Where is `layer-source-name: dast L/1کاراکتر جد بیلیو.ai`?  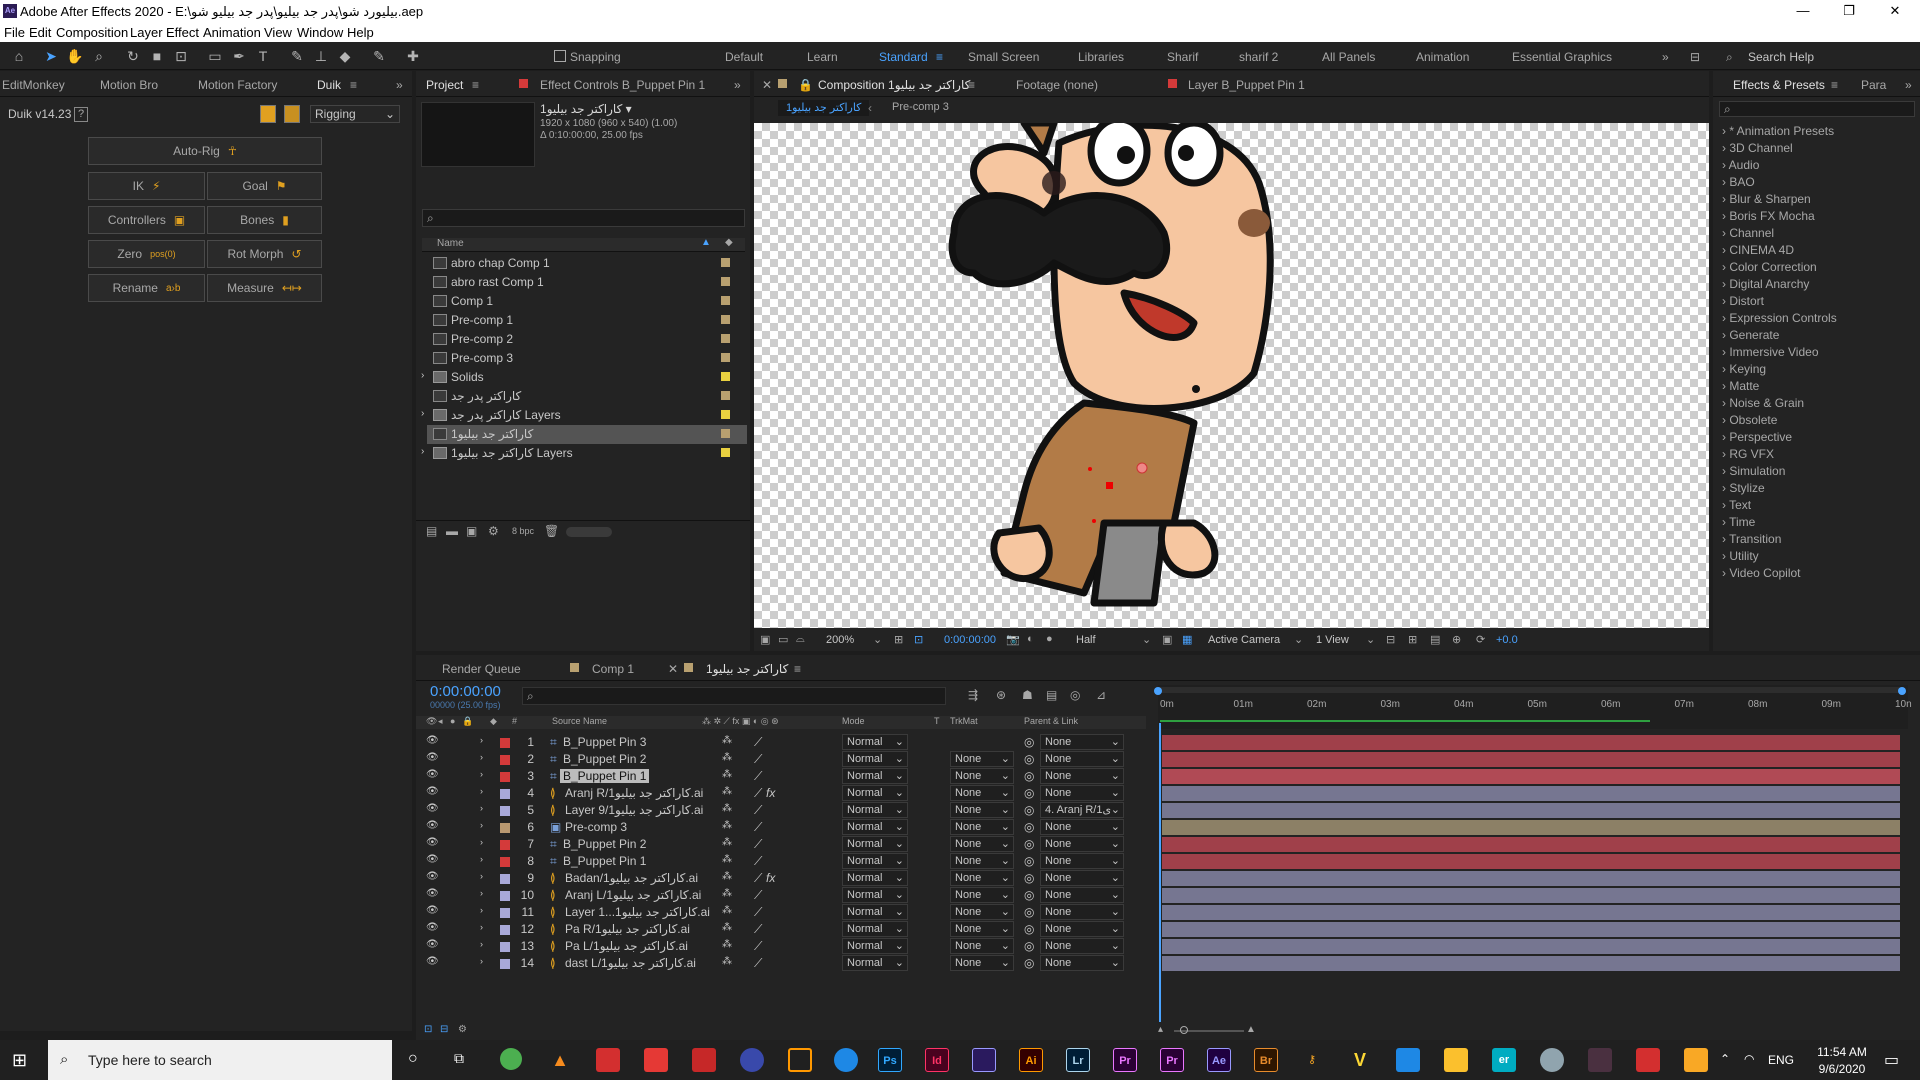 layer-source-name: dast L/1کاراکتر جد بیلیو.ai is located at coordinates (630, 963).